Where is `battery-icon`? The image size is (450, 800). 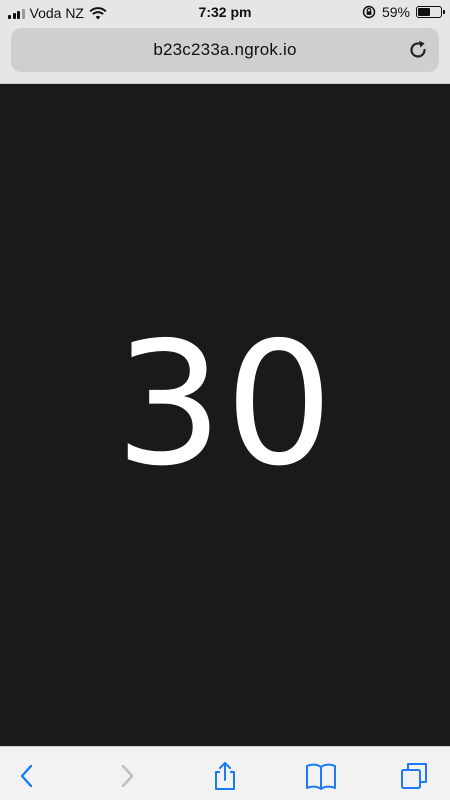
battery-icon is located at coordinates (430, 12).